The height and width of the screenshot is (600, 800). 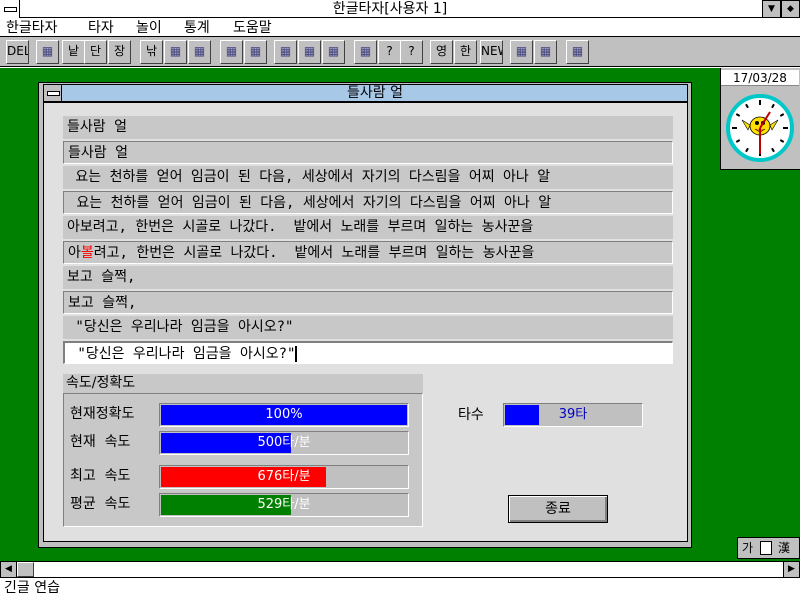 I want to click on exit-door-button: ▦, so click(x=577, y=52).